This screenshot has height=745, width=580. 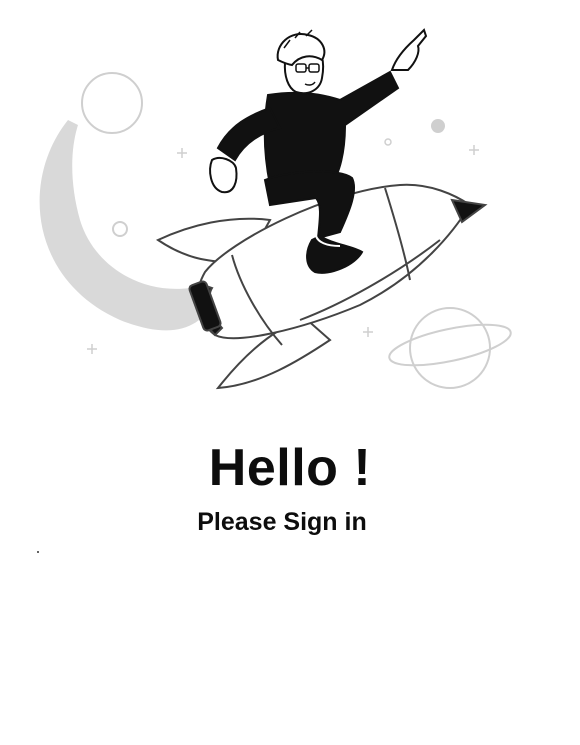 What do you see at coordinates (290, 468) in the screenshot?
I see `greeting-title: Hello !` at bounding box center [290, 468].